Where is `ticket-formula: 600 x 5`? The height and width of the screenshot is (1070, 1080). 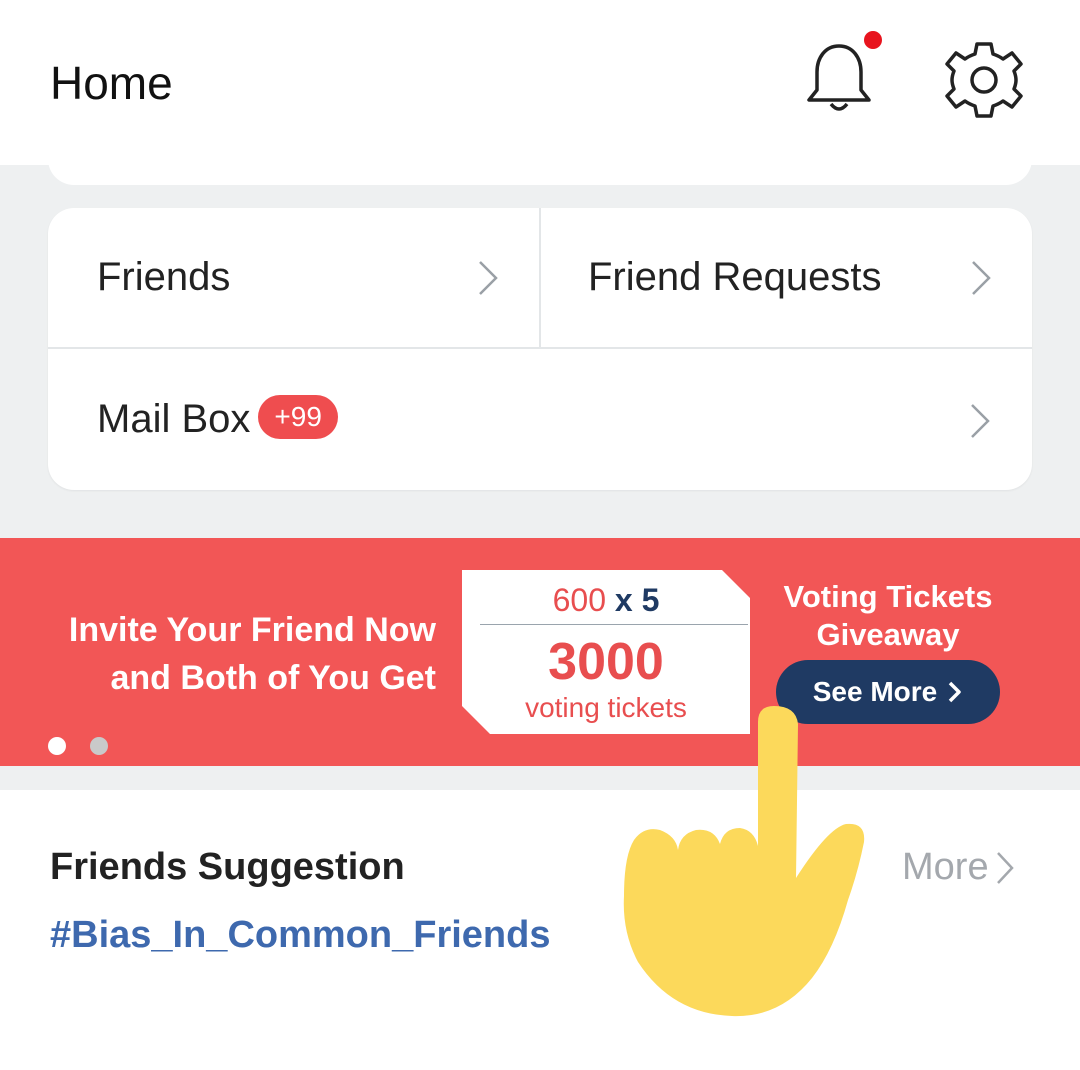 ticket-formula: 600 x 5 is located at coordinates (606, 600).